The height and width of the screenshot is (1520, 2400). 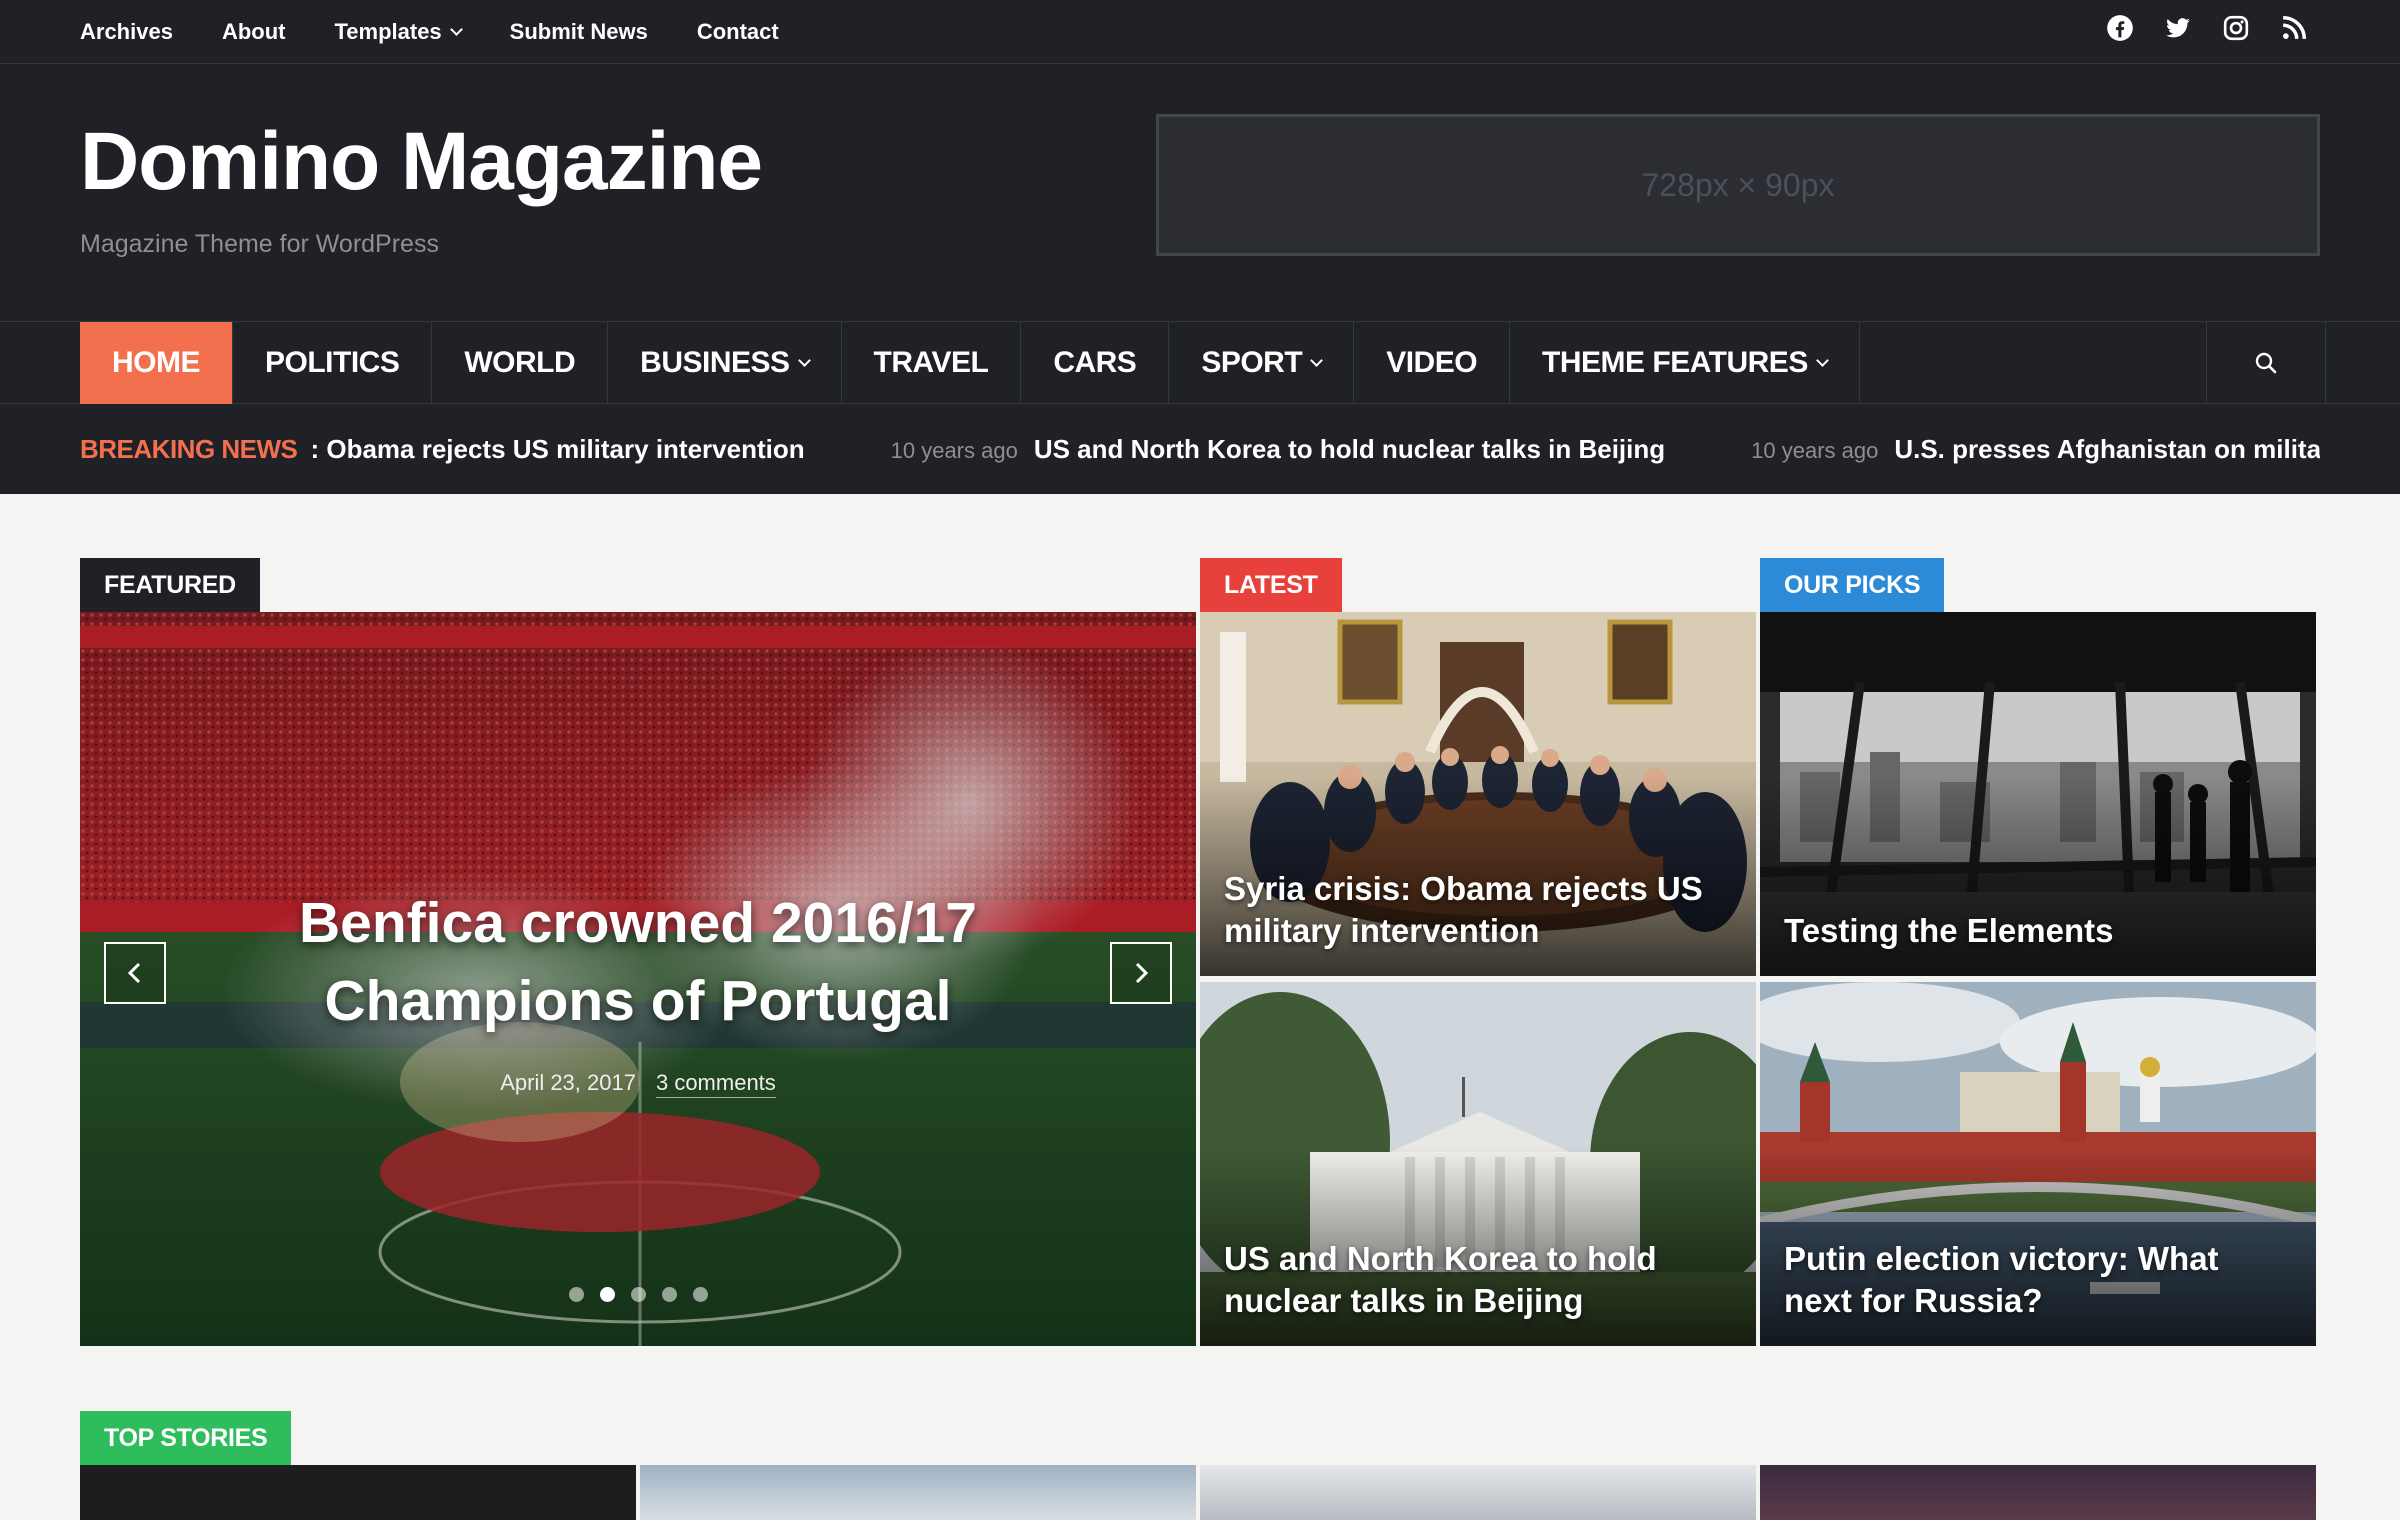 I want to click on nav-video: VIDEO, so click(x=1432, y=363).